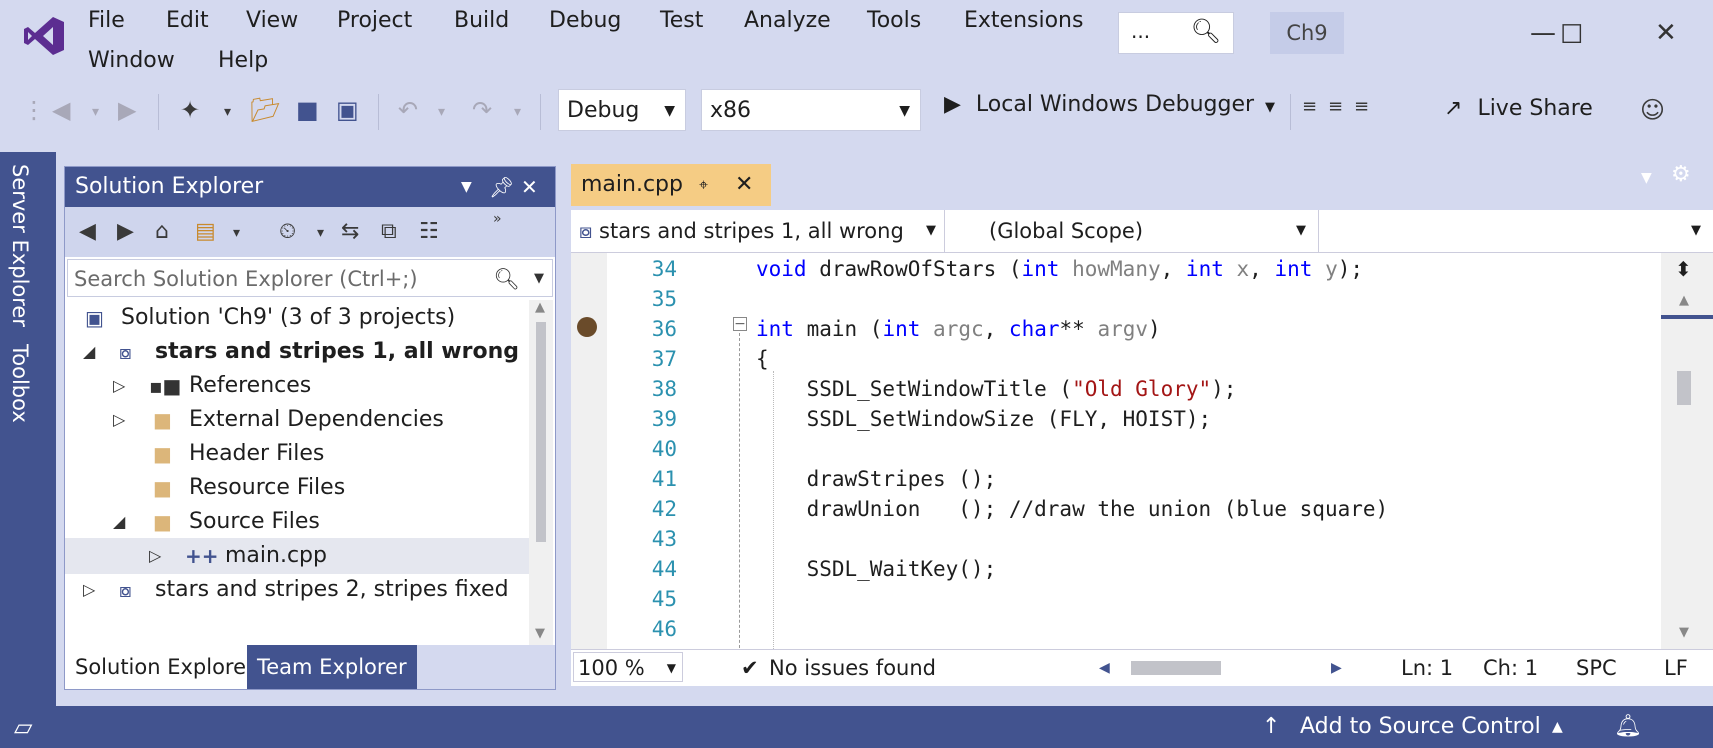 This screenshot has height=748, width=1713. I want to click on navigate-back-icon: ◀, so click(61, 110).